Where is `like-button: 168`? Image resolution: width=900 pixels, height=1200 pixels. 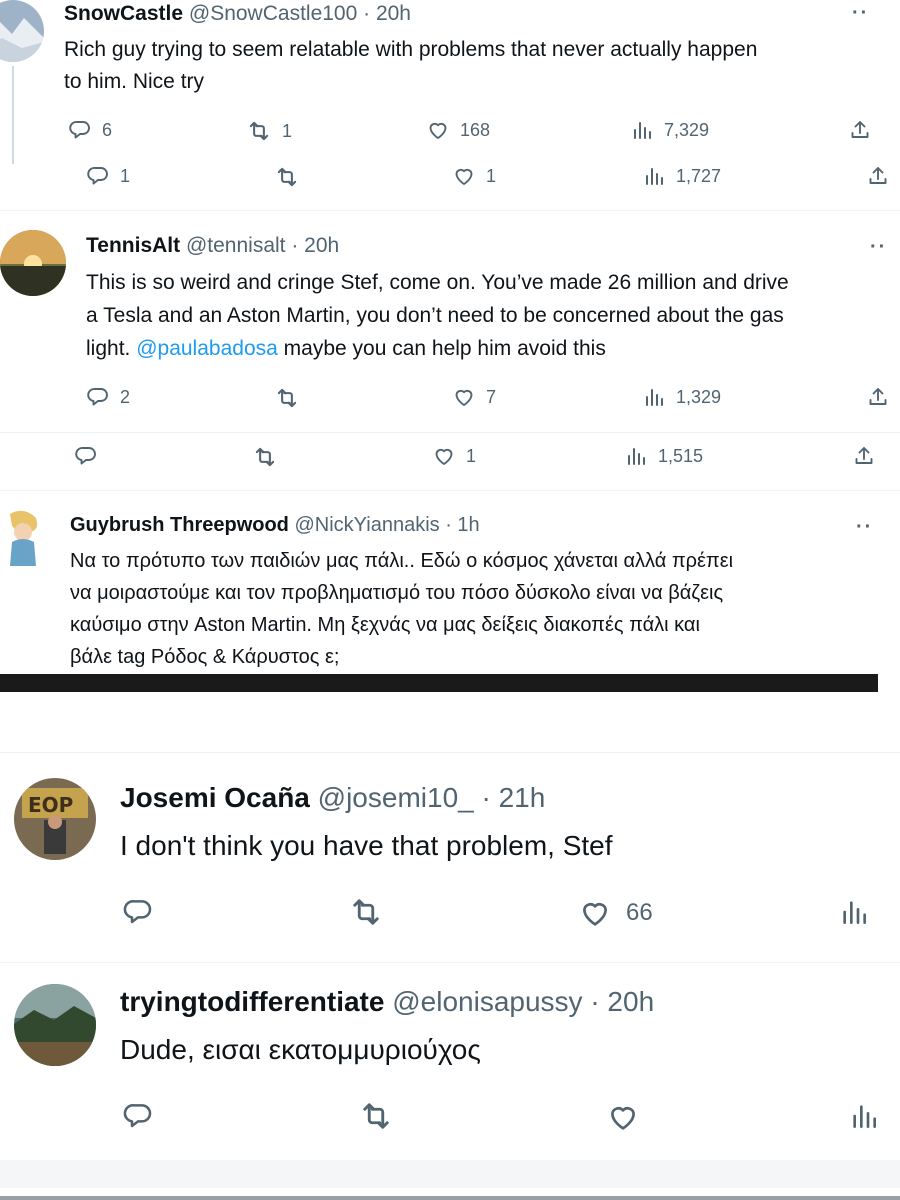
like-button: 168 is located at coordinates (458, 130).